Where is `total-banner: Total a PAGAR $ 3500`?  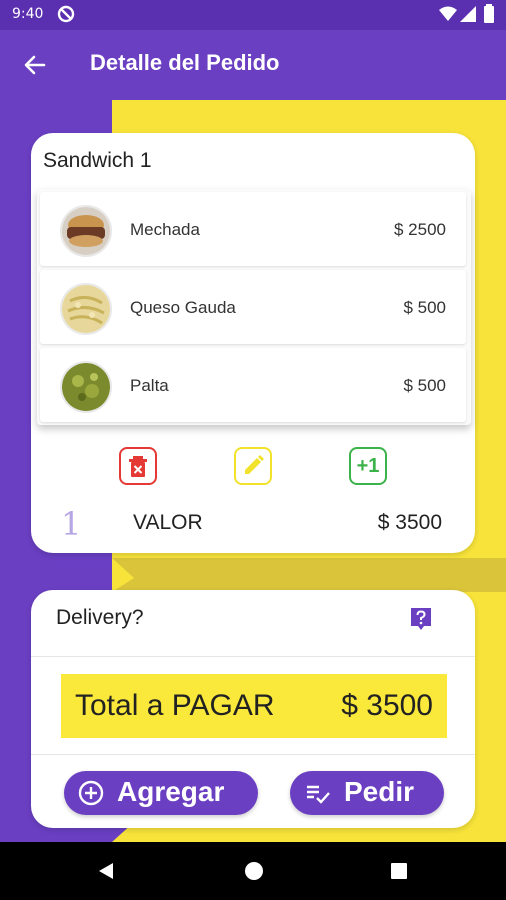 total-banner: Total a PAGAR $ 3500 is located at coordinates (254, 706).